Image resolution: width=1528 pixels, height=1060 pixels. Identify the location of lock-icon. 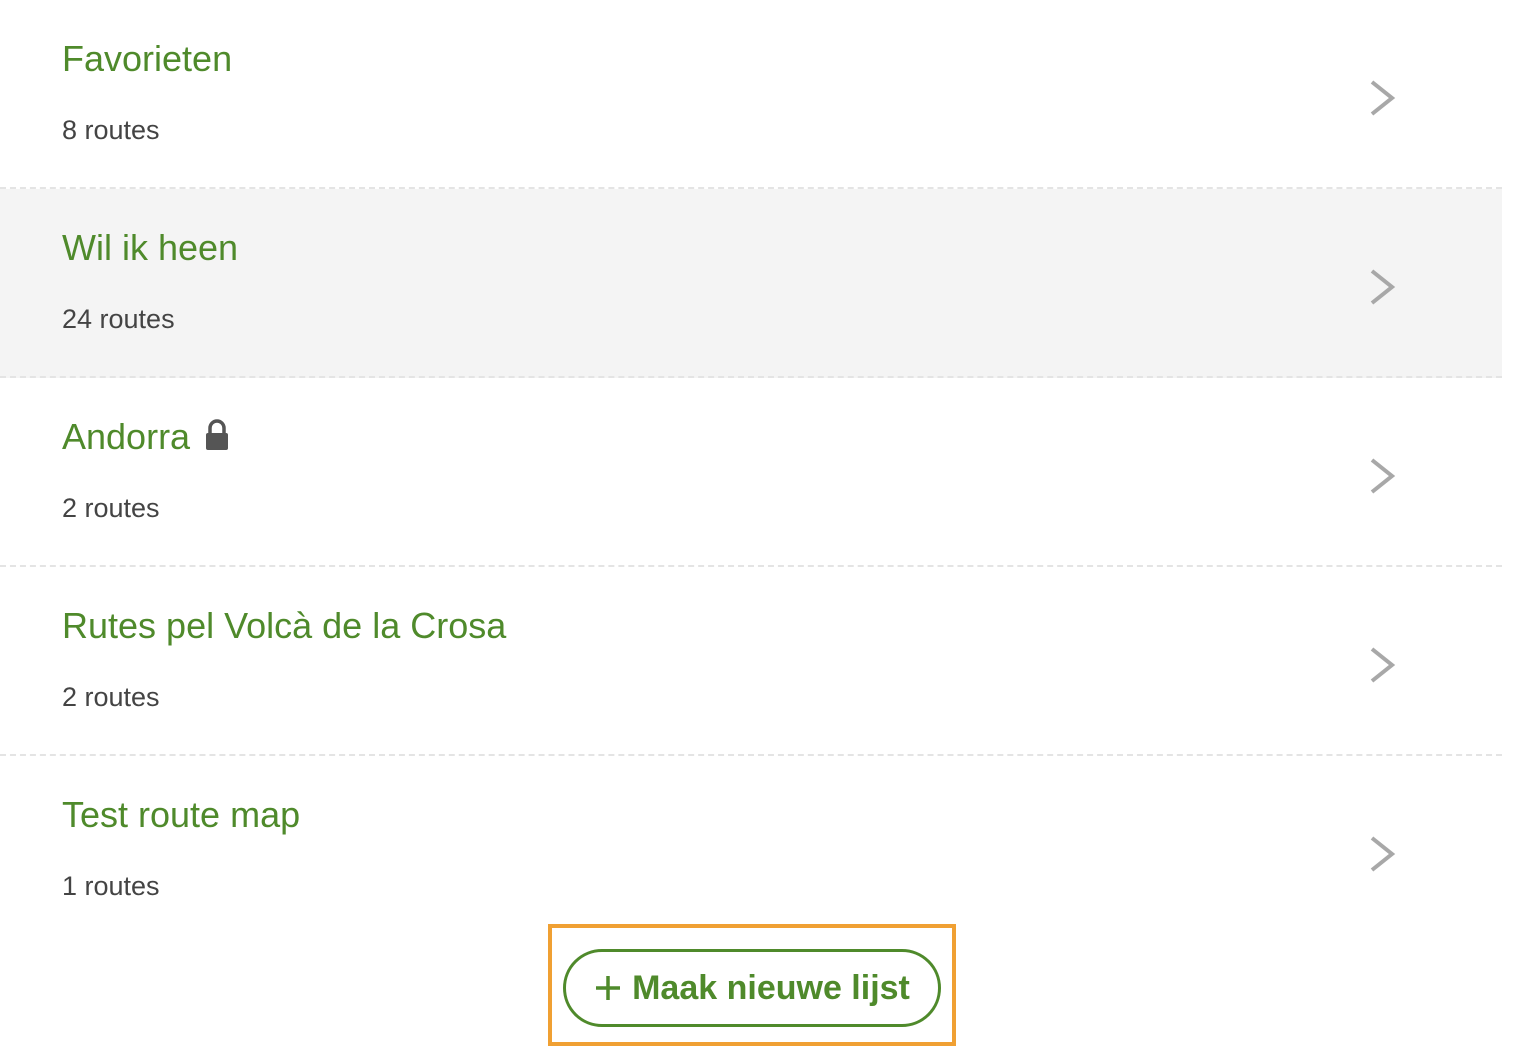
(217, 434).